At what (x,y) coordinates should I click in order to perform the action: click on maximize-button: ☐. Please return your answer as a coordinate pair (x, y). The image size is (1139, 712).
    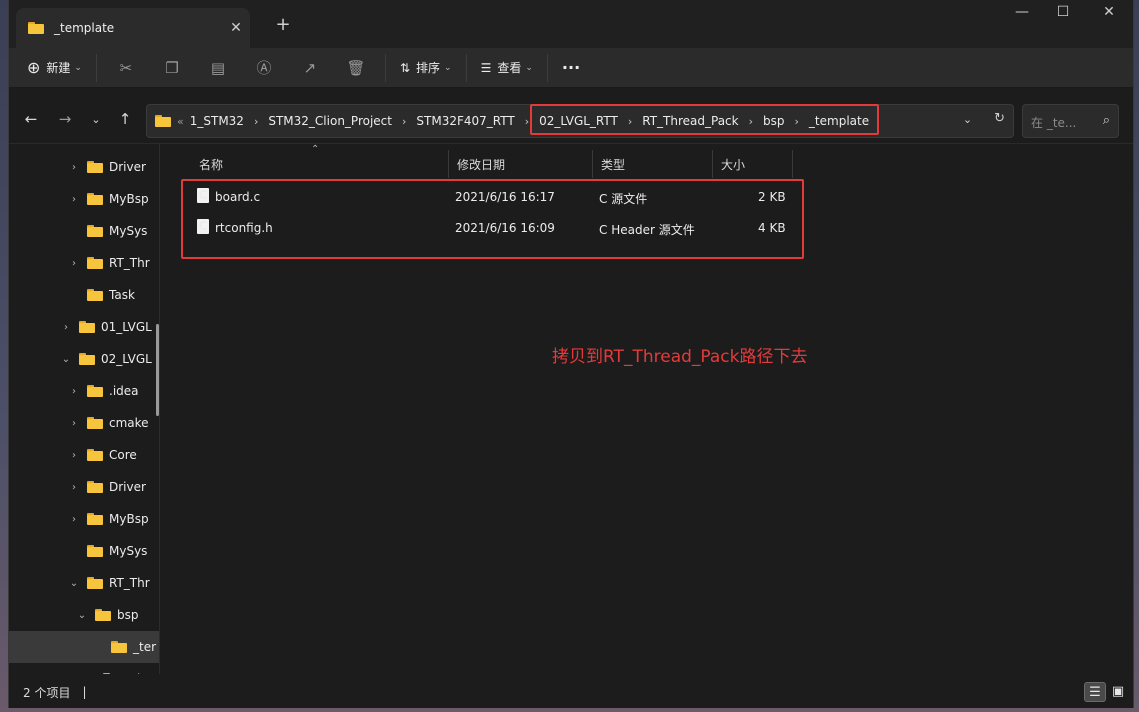
    Looking at the image, I should click on (1063, 16).